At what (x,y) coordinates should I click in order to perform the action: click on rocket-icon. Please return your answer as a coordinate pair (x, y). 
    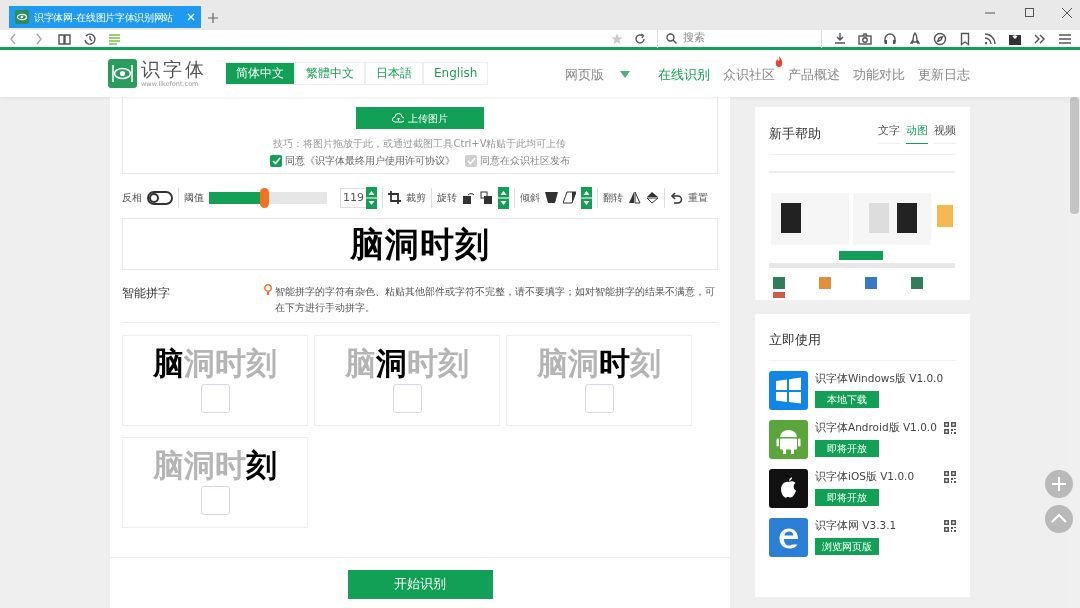
    Looking at the image, I should click on (915, 38).